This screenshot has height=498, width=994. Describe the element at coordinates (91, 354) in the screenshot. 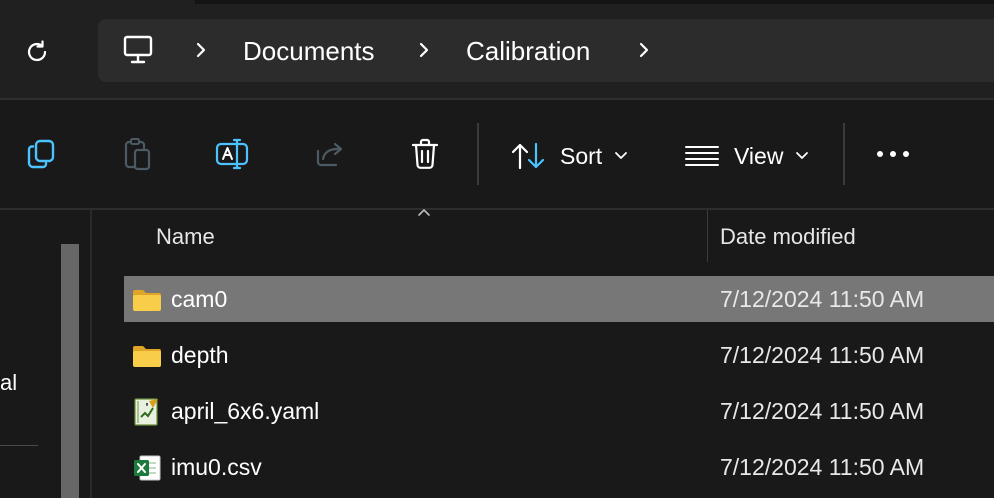

I see `pane-divider` at that location.